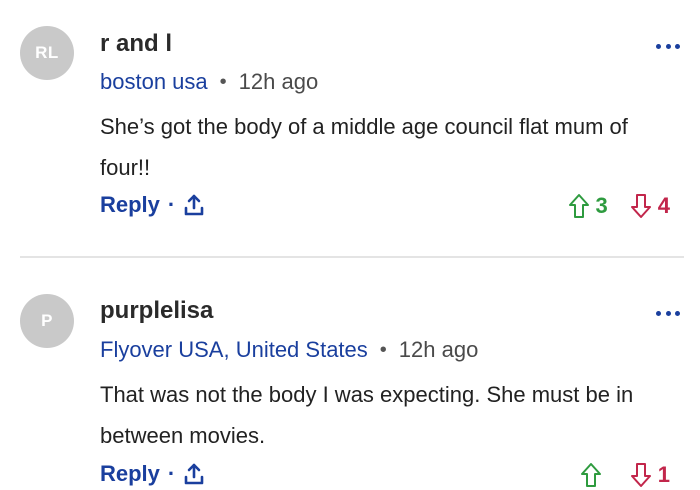 The height and width of the screenshot is (490, 700). What do you see at coordinates (47, 321) in the screenshot?
I see `avatar: P` at bounding box center [47, 321].